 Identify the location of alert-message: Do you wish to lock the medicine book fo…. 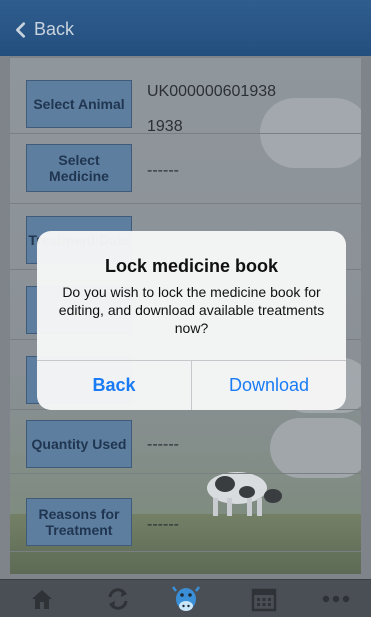
(191, 310).